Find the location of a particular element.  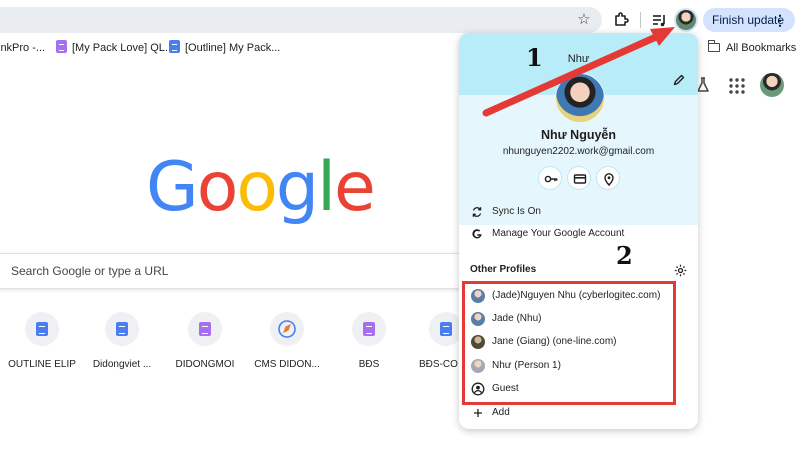

logo-letter: G is located at coordinates (172, 187).